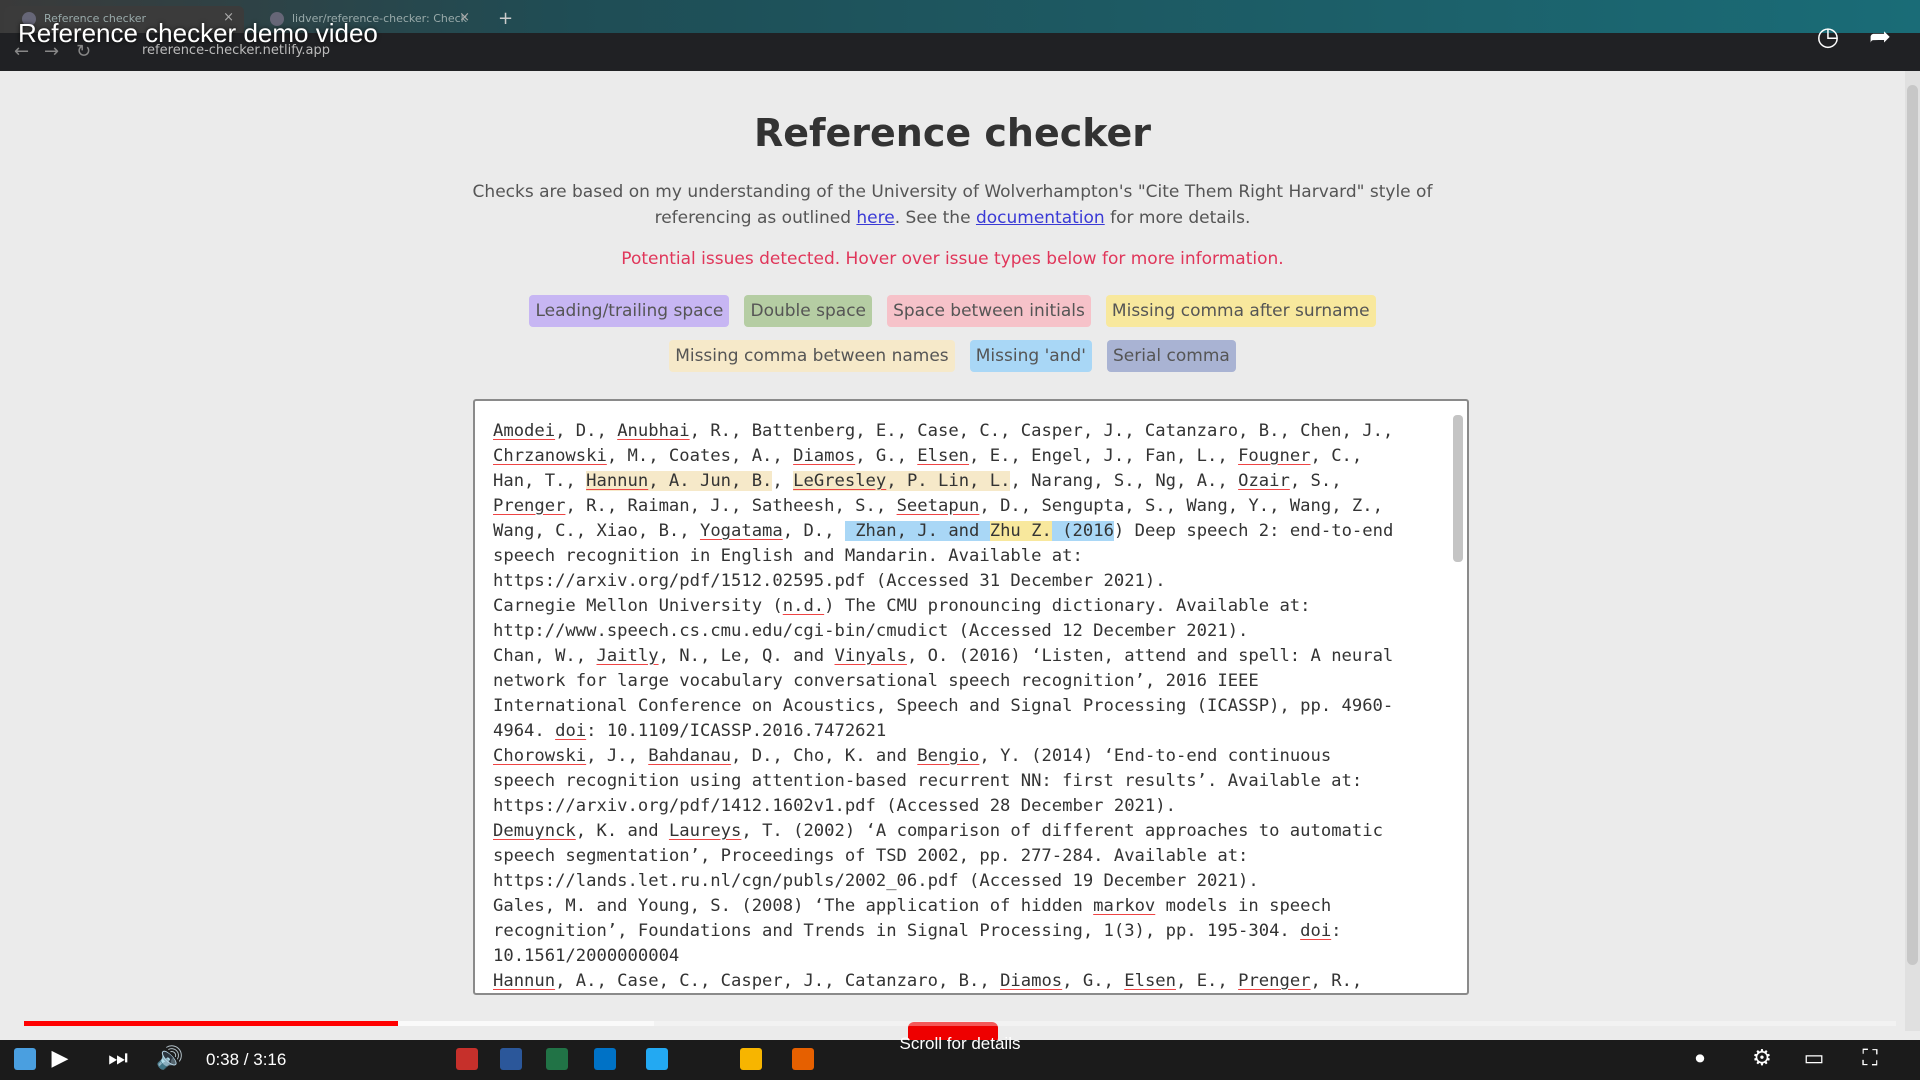  What do you see at coordinates (1458, 488) in the screenshot?
I see `editor-scrollbar` at bounding box center [1458, 488].